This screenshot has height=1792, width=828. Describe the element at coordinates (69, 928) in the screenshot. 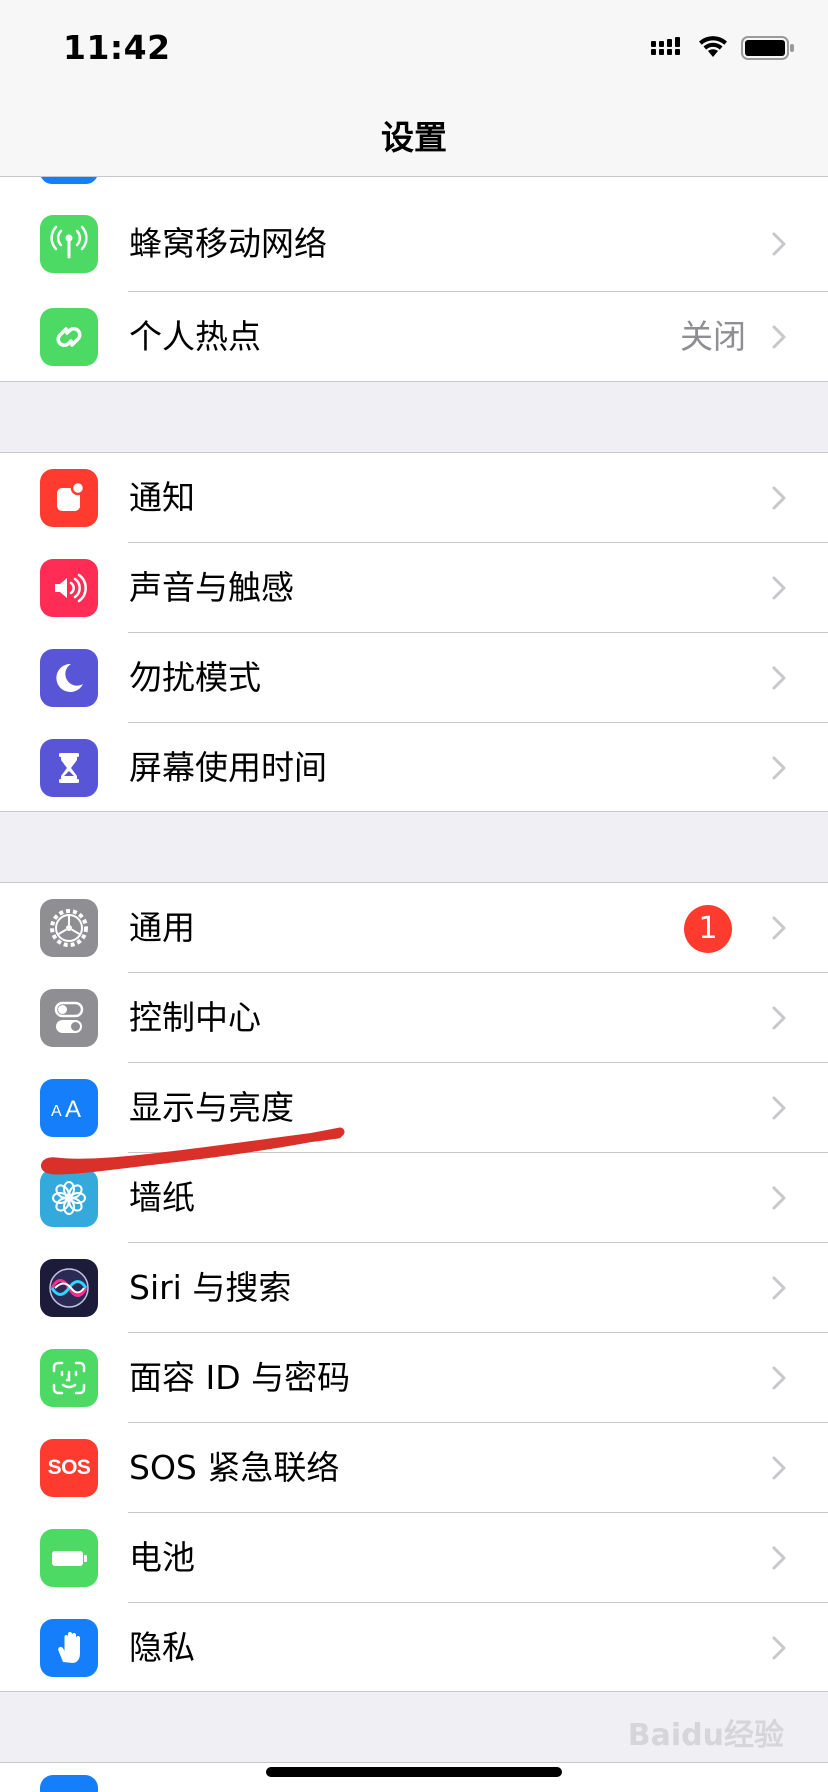

I see `gear-icon` at that location.